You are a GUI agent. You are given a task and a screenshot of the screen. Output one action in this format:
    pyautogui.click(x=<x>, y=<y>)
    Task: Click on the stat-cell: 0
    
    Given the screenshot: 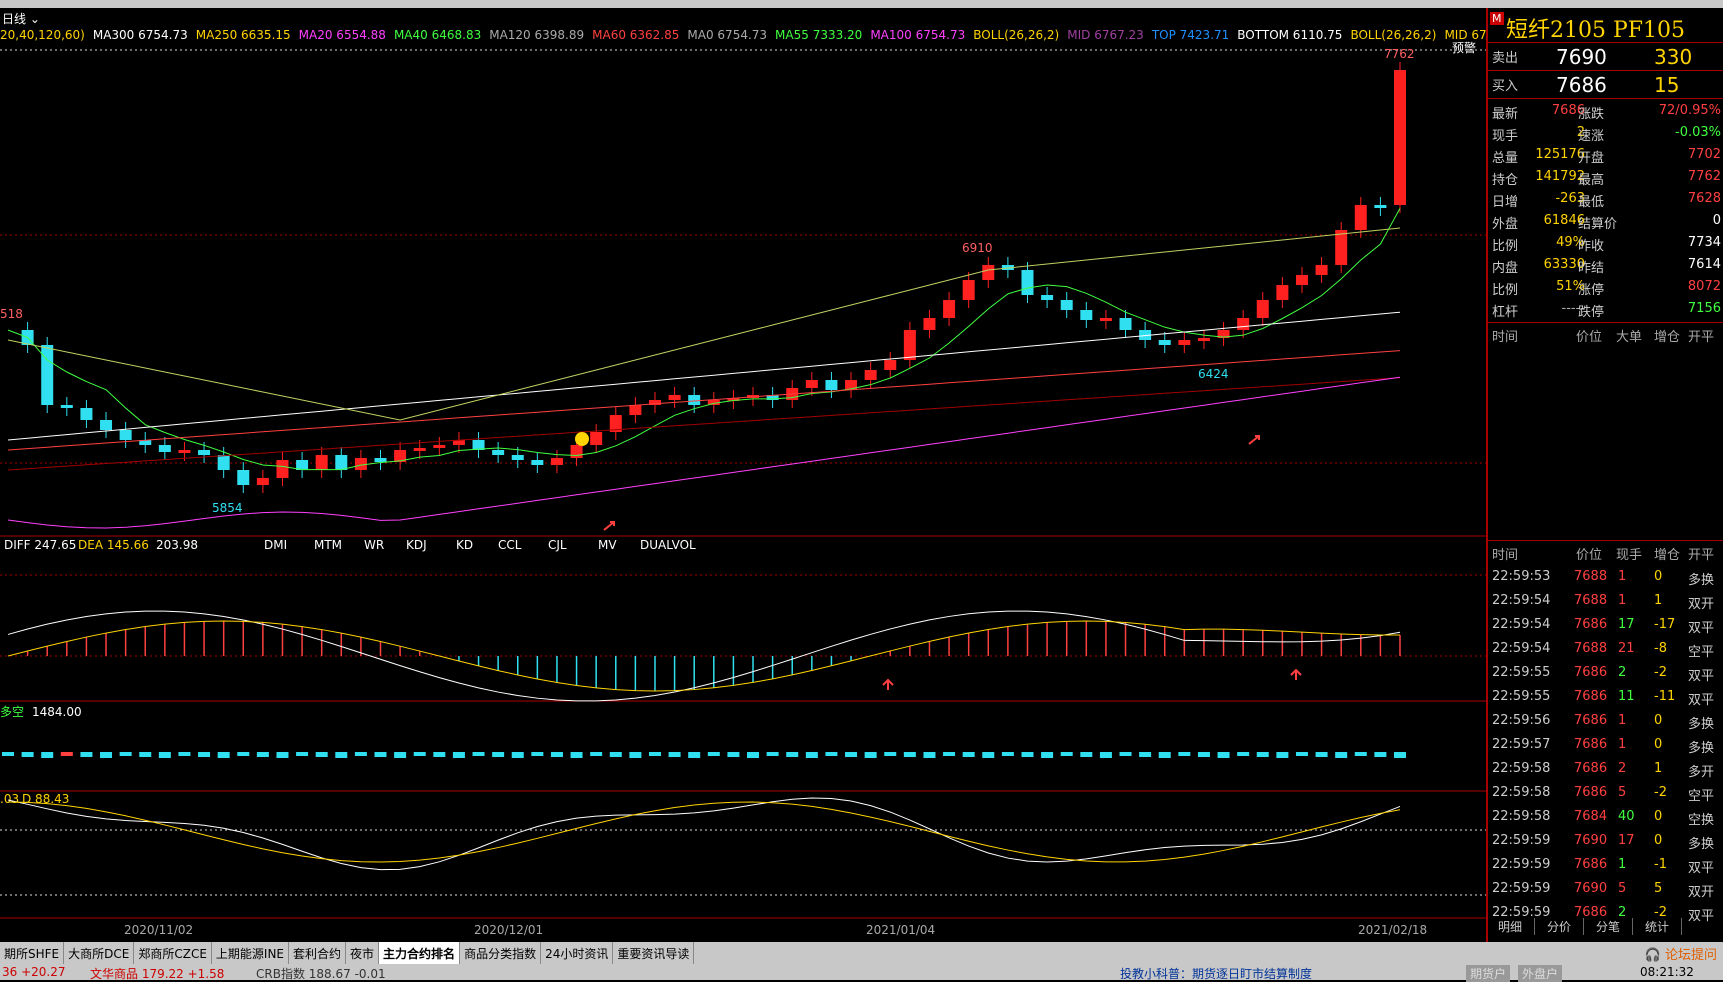 What is the action you would take?
    pyautogui.click(x=1716, y=220)
    